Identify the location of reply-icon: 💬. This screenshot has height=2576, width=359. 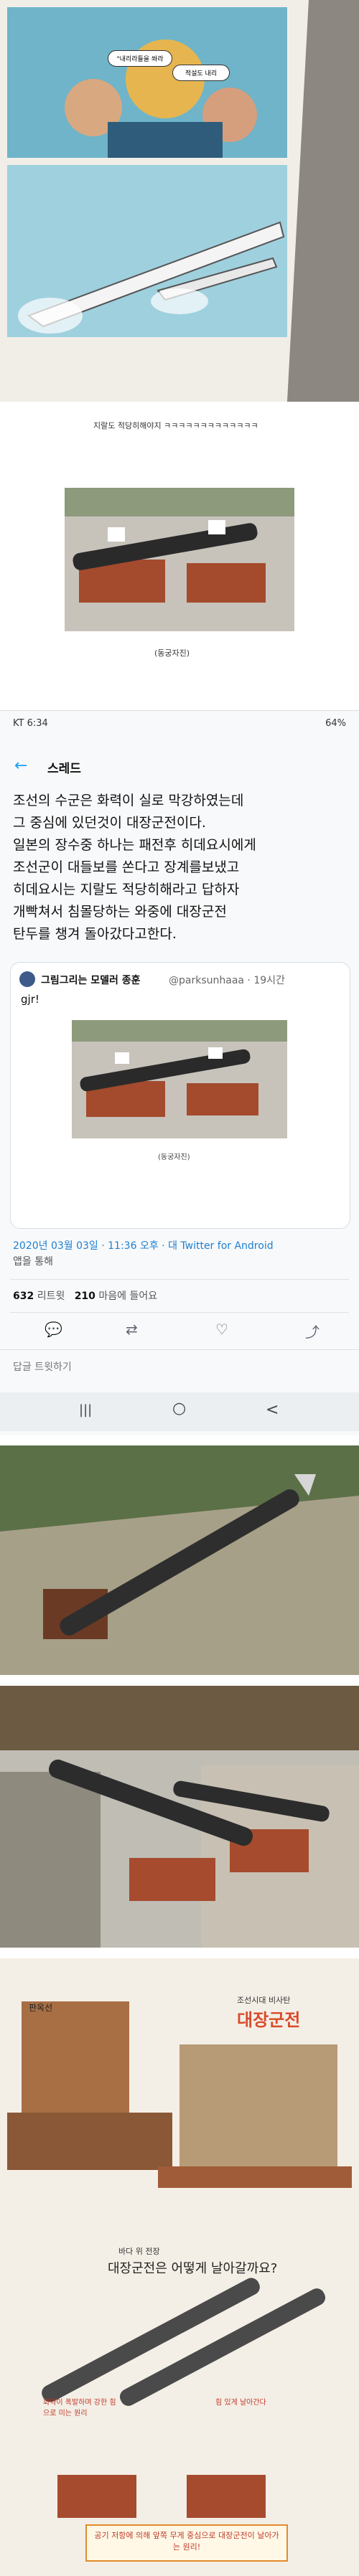
(53, 1329).